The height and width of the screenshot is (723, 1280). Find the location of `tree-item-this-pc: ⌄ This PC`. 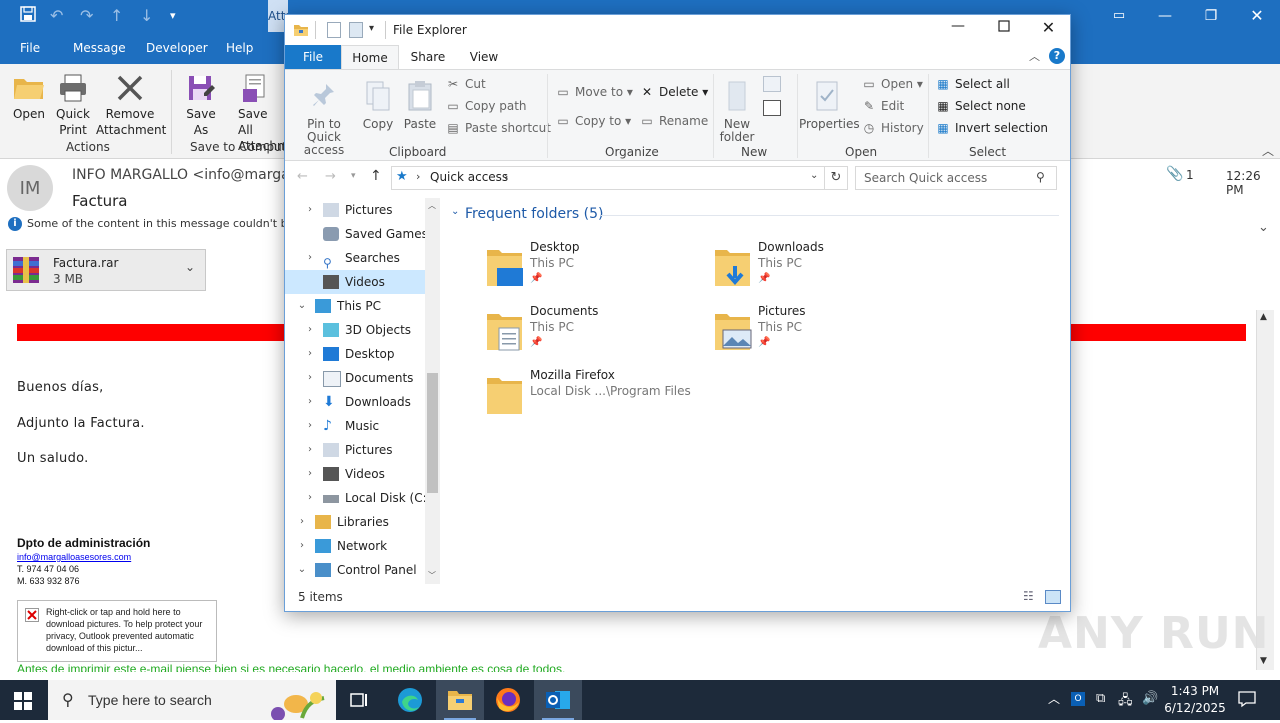

tree-item-this-pc: ⌄ This PC is located at coordinates (355, 306).